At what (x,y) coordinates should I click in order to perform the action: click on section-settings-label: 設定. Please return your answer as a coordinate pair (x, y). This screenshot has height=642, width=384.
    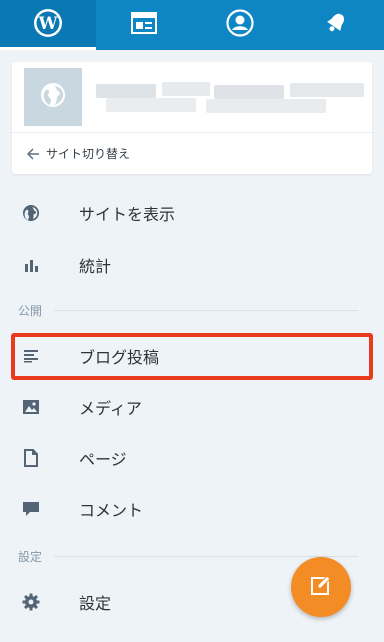
    Looking at the image, I should click on (30, 556).